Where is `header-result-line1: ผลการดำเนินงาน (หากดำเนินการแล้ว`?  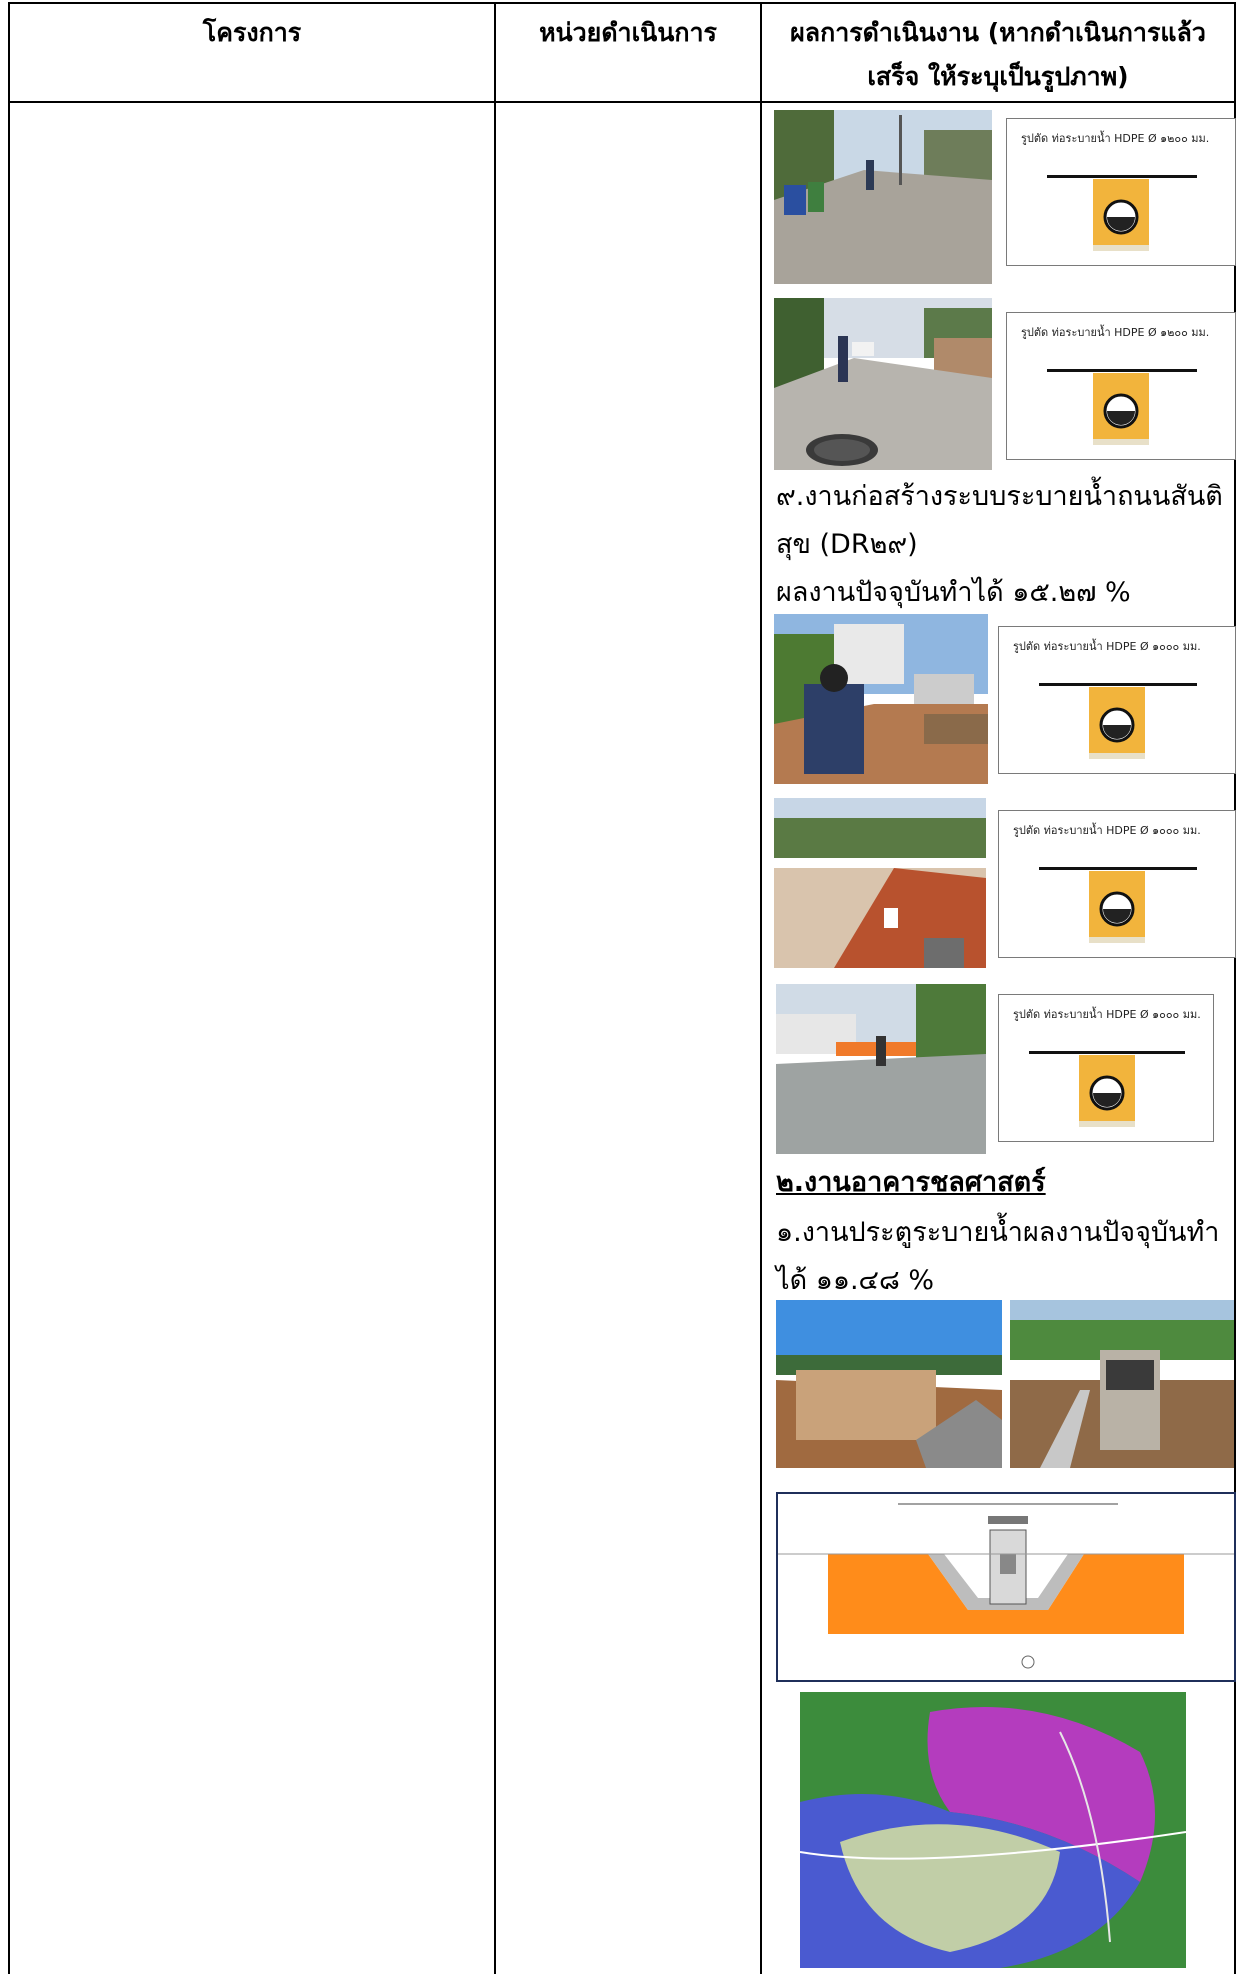
header-result-line1: ผลการดำเนินงาน (หากดำเนินการแล้ว is located at coordinates (998, 32).